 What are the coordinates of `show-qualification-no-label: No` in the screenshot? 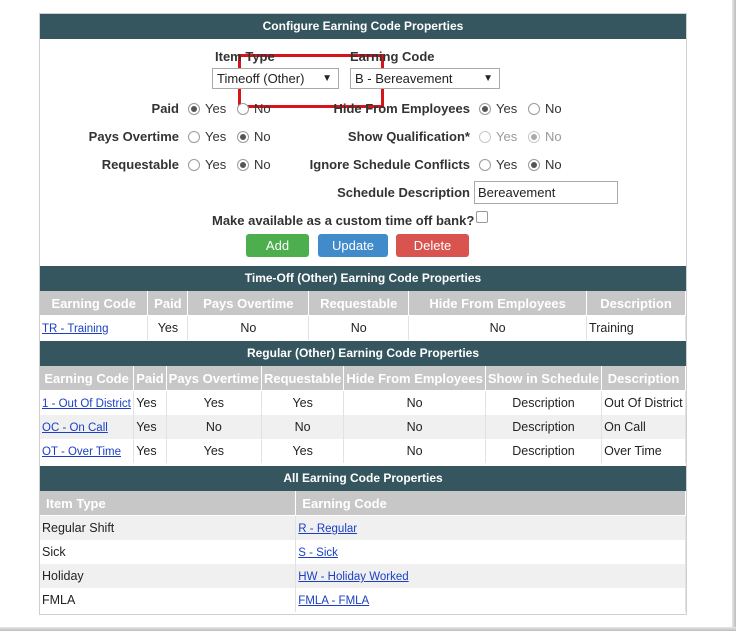 It's located at (553, 136).